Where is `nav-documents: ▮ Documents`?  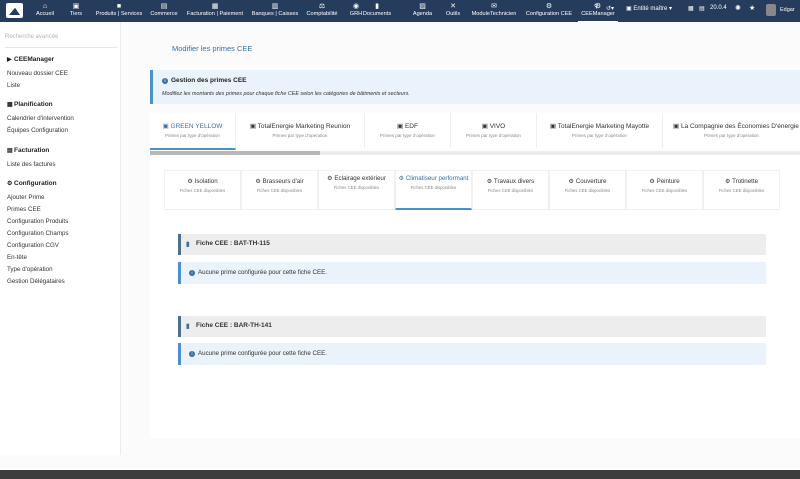
nav-documents: ▮ Documents is located at coordinates (377, 11).